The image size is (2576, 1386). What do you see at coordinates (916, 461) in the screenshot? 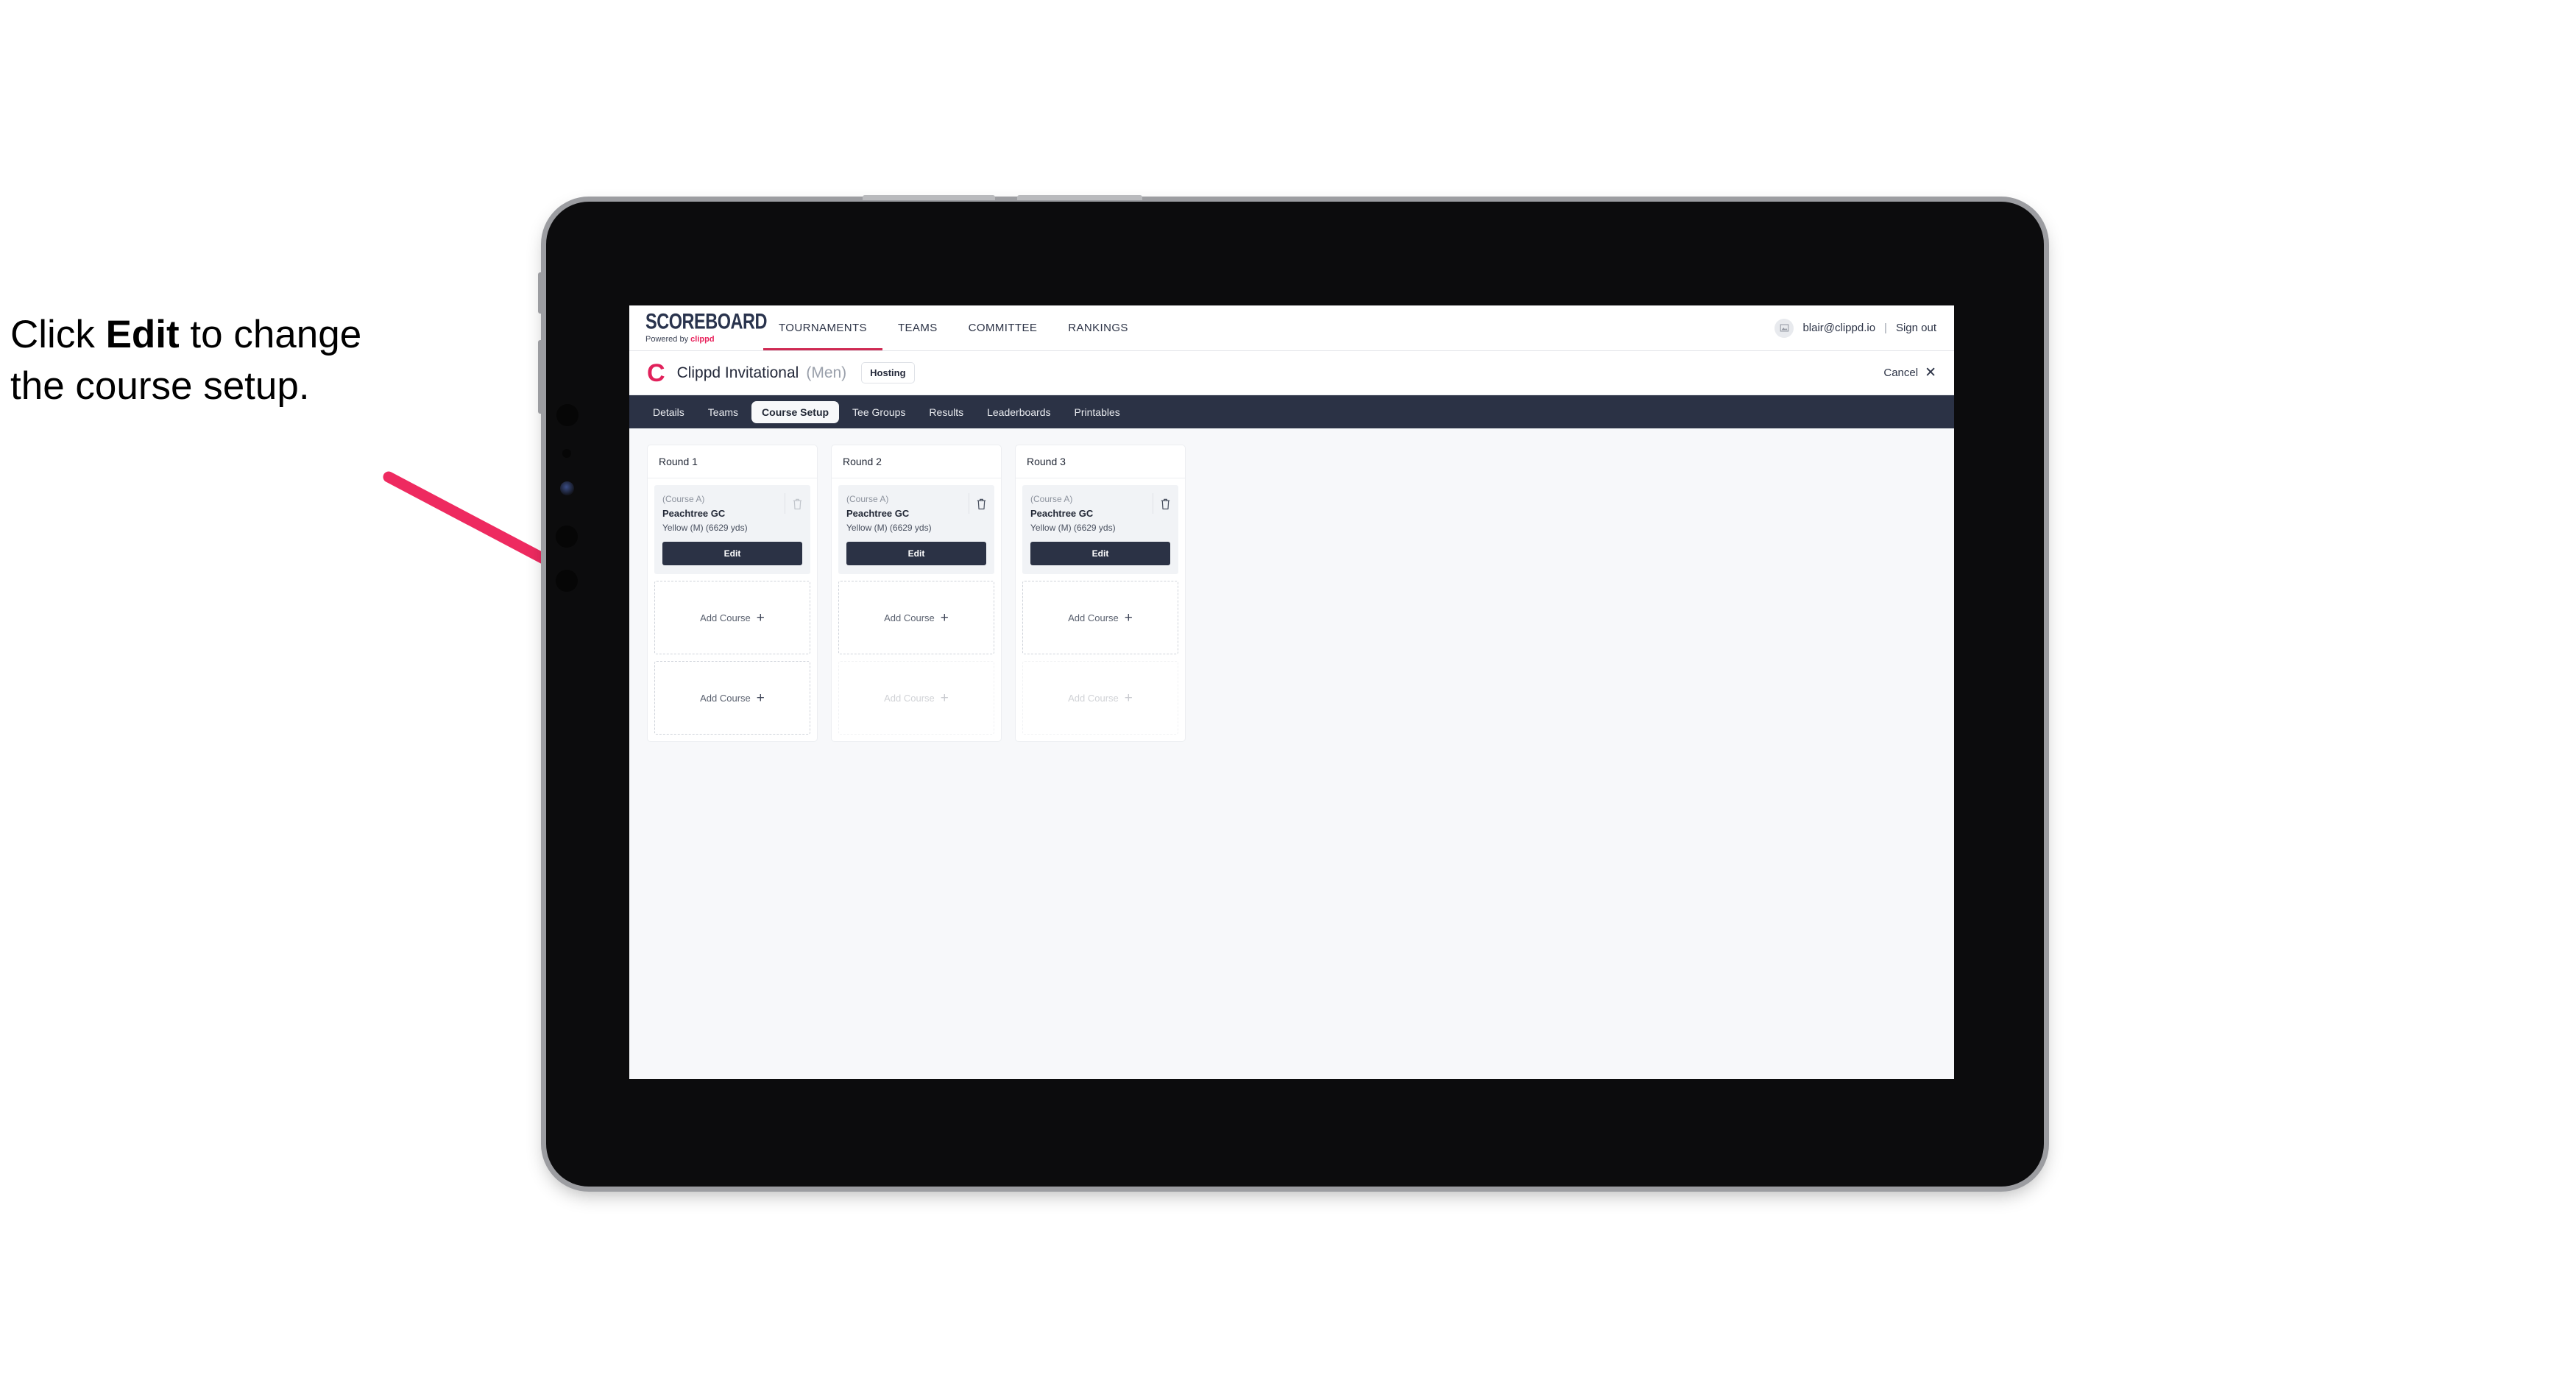
I see `round-title: Round 2` at bounding box center [916, 461].